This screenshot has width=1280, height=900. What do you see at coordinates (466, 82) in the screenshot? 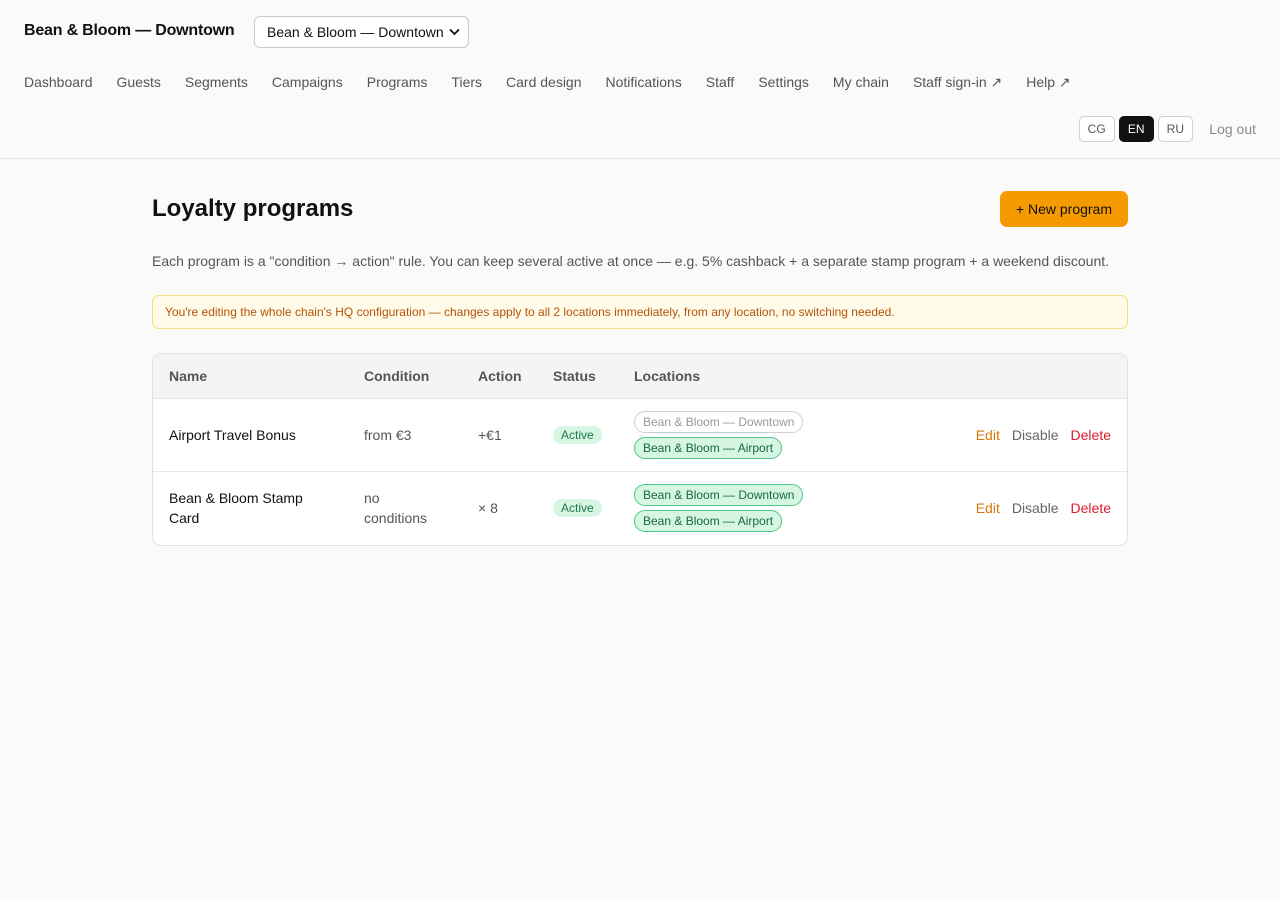
I see `nav-tiers: Tiers` at bounding box center [466, 82].